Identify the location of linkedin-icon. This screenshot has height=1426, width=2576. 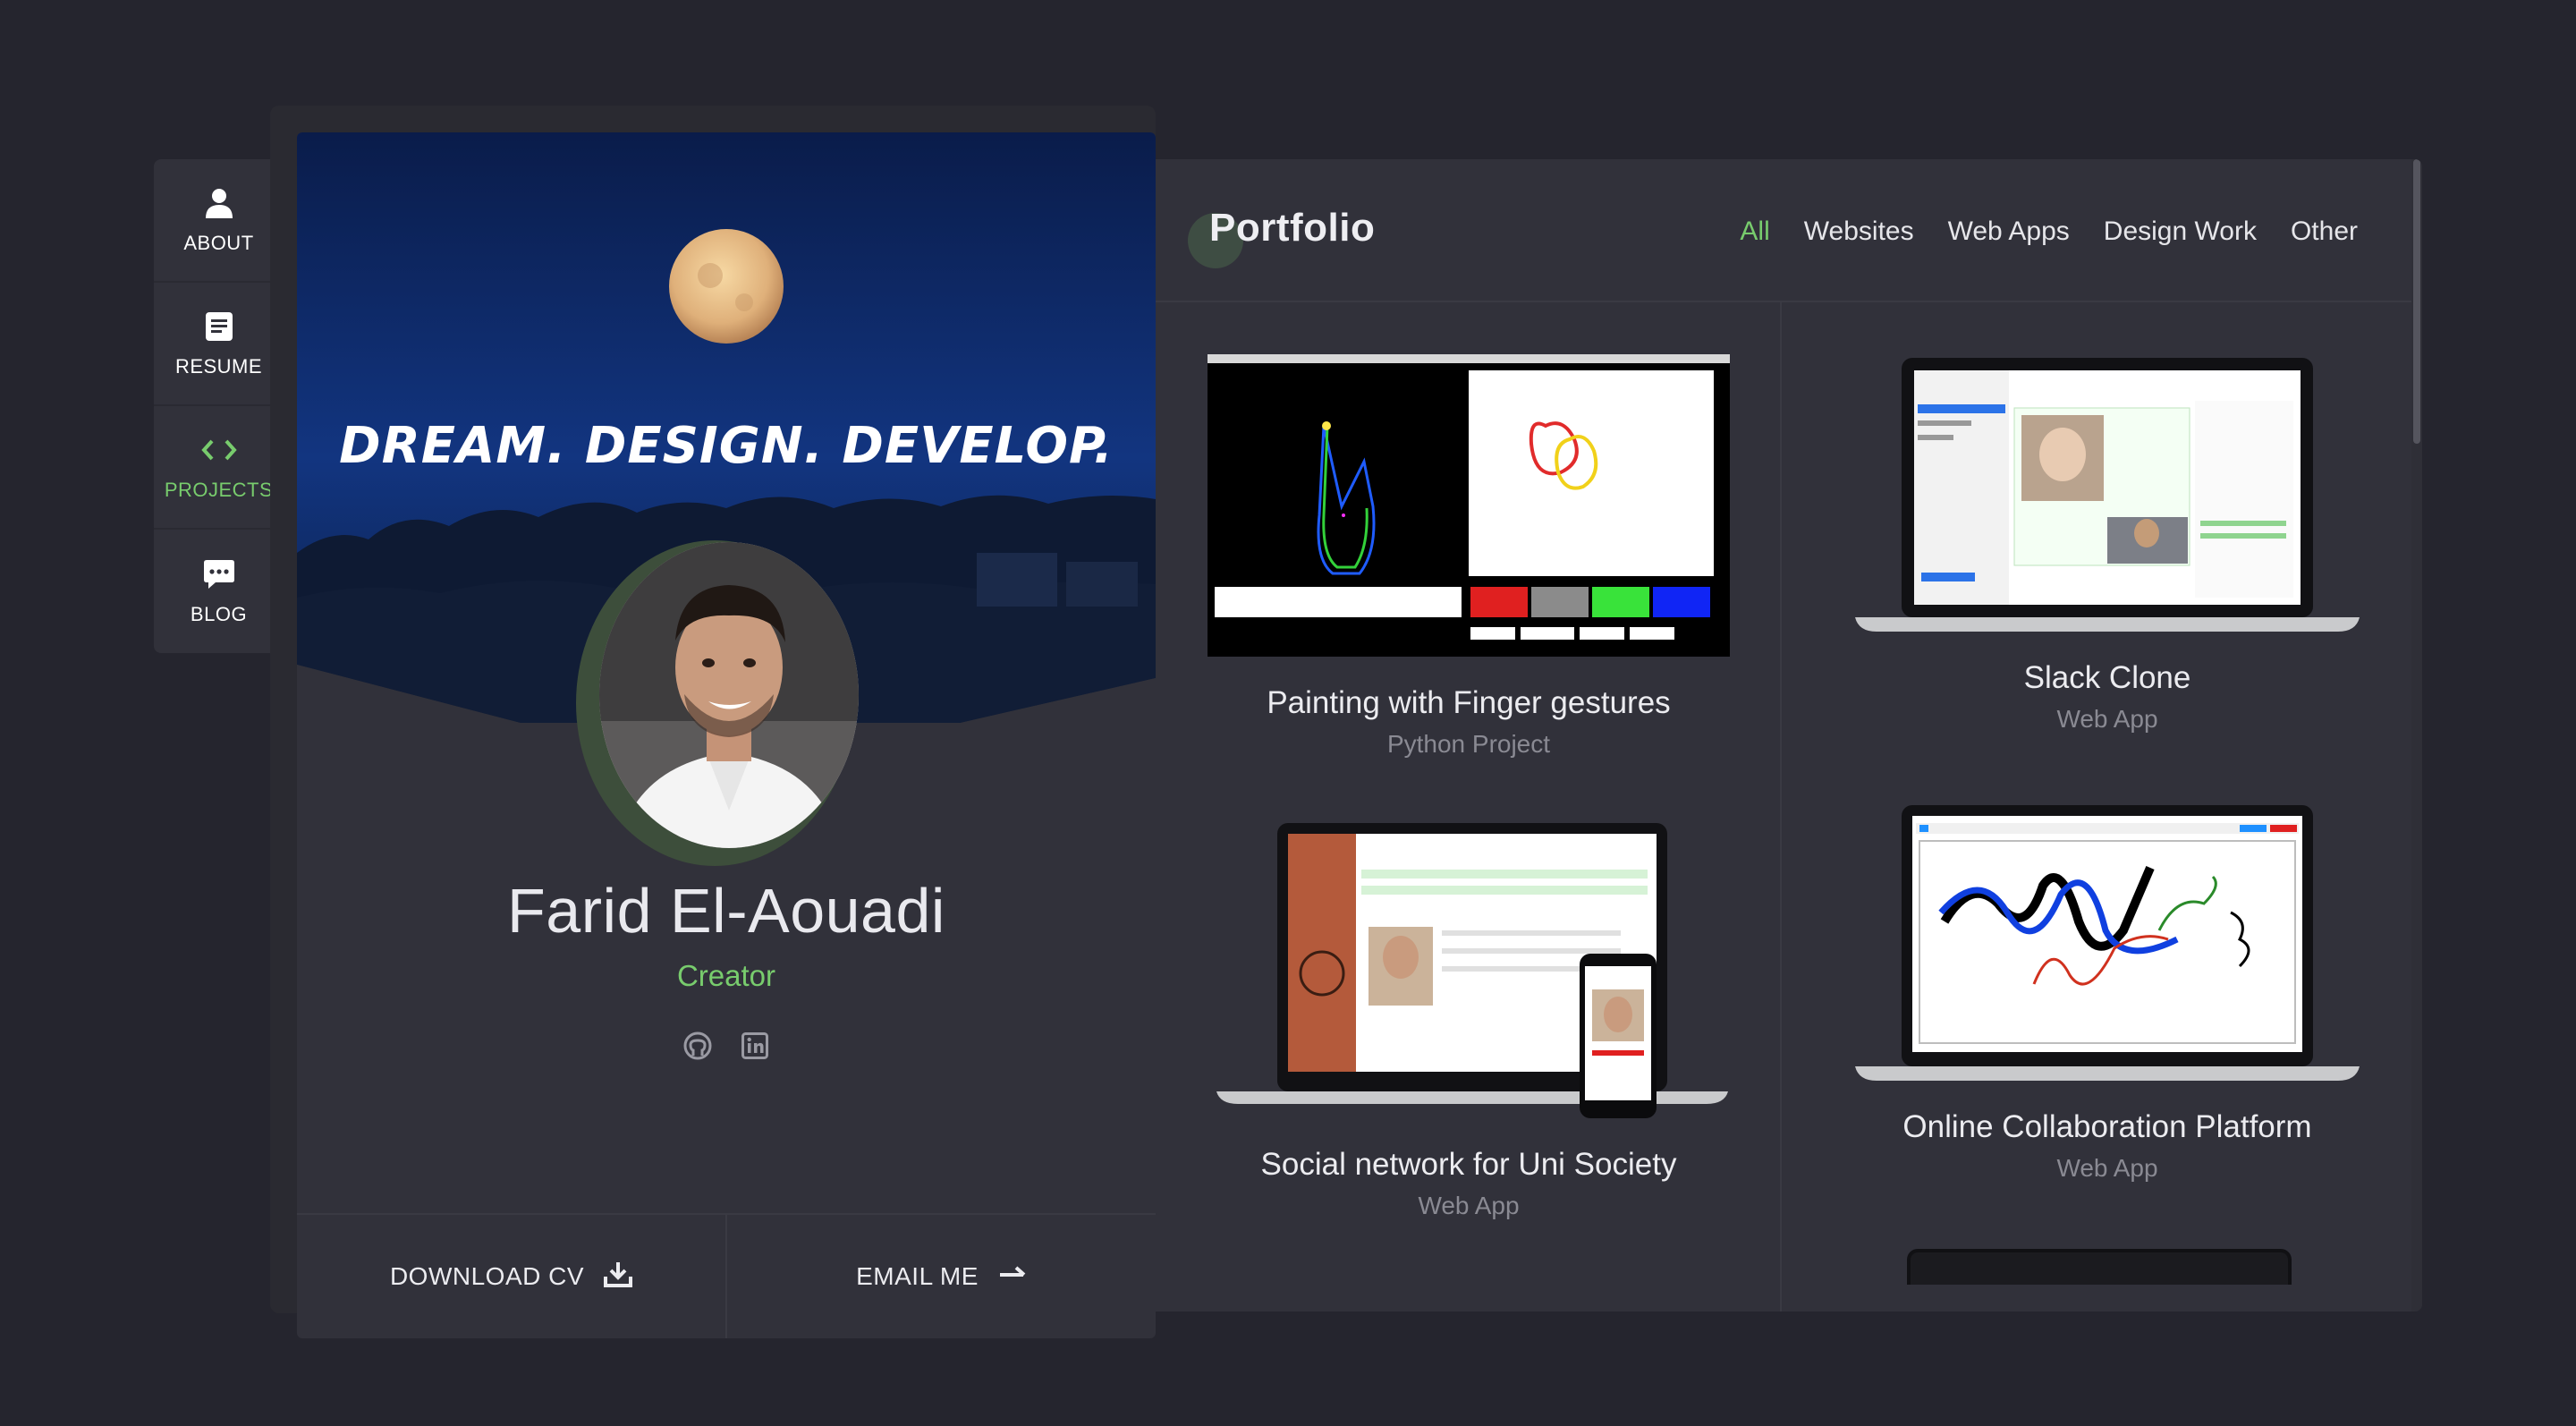
(755, 1046).